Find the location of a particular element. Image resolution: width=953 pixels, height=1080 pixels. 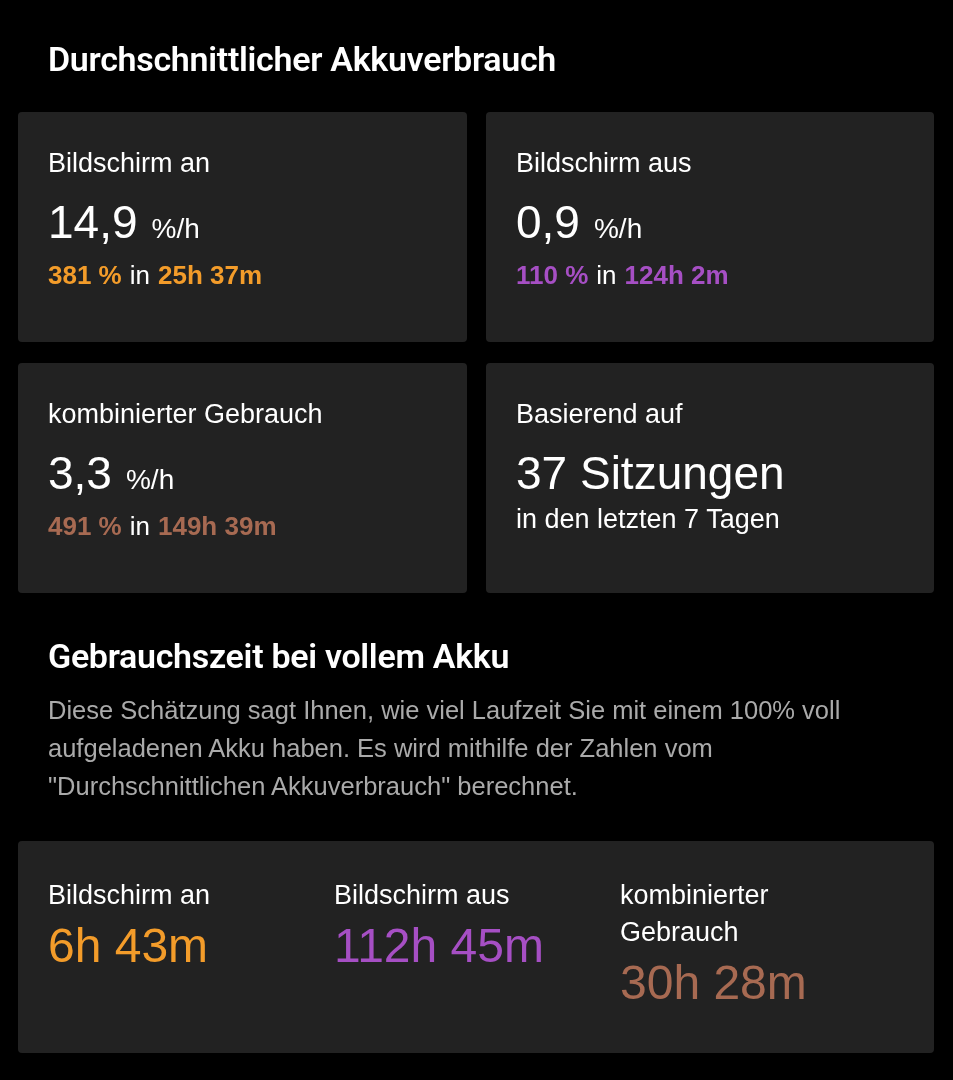

percent-value: 491 % is located at coordinates (85, 526).